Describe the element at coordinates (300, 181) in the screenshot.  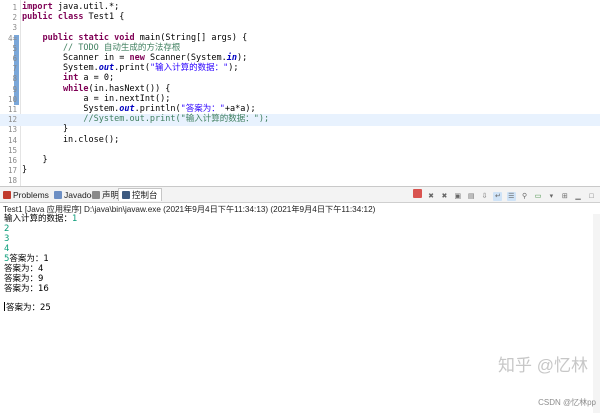
I see `code-line: 18` at that location.